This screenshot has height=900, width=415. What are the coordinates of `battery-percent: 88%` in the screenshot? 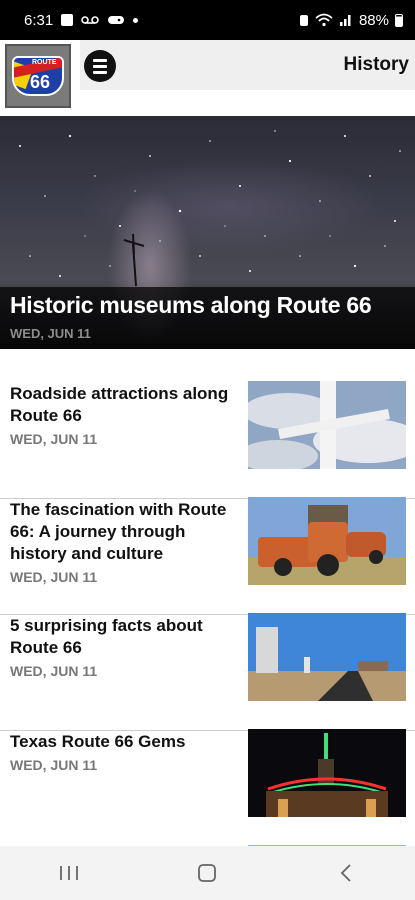 It's located at (373, 20).